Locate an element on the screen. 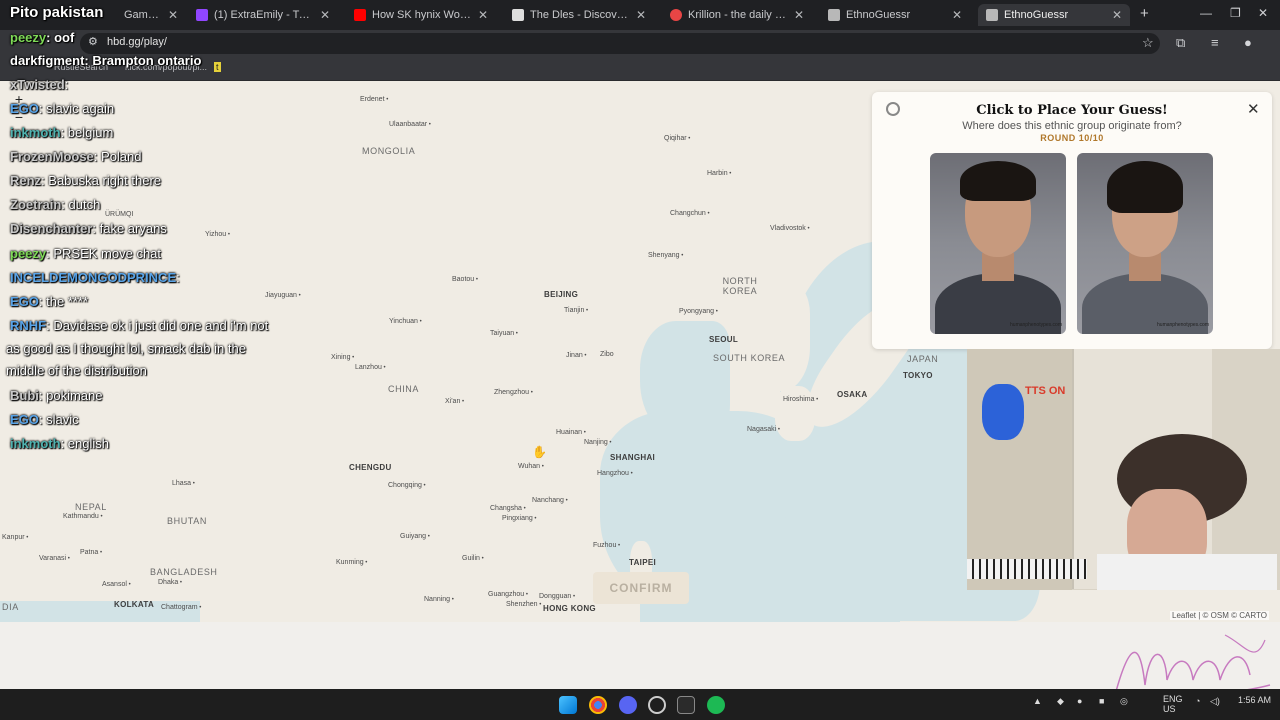 This screenshot has width=1280, height=720. chat-username: darkfigment is located at coordinates (47, 60).